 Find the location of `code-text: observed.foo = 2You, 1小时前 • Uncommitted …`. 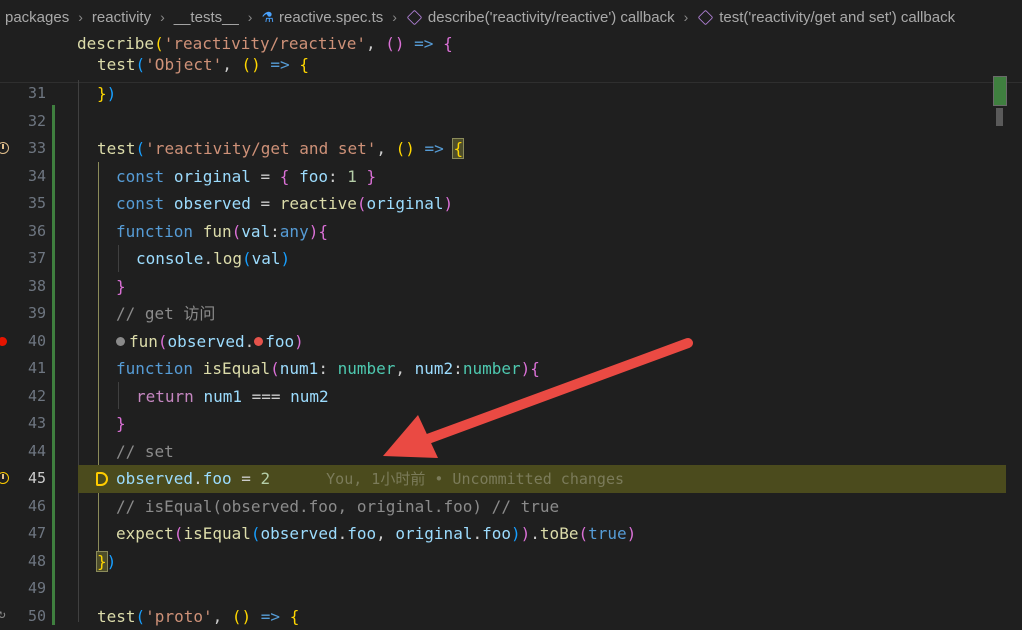

code-text: observed.foo = 2You, 1小时前 • Uncommitted … is located at coordinates (370, 479).